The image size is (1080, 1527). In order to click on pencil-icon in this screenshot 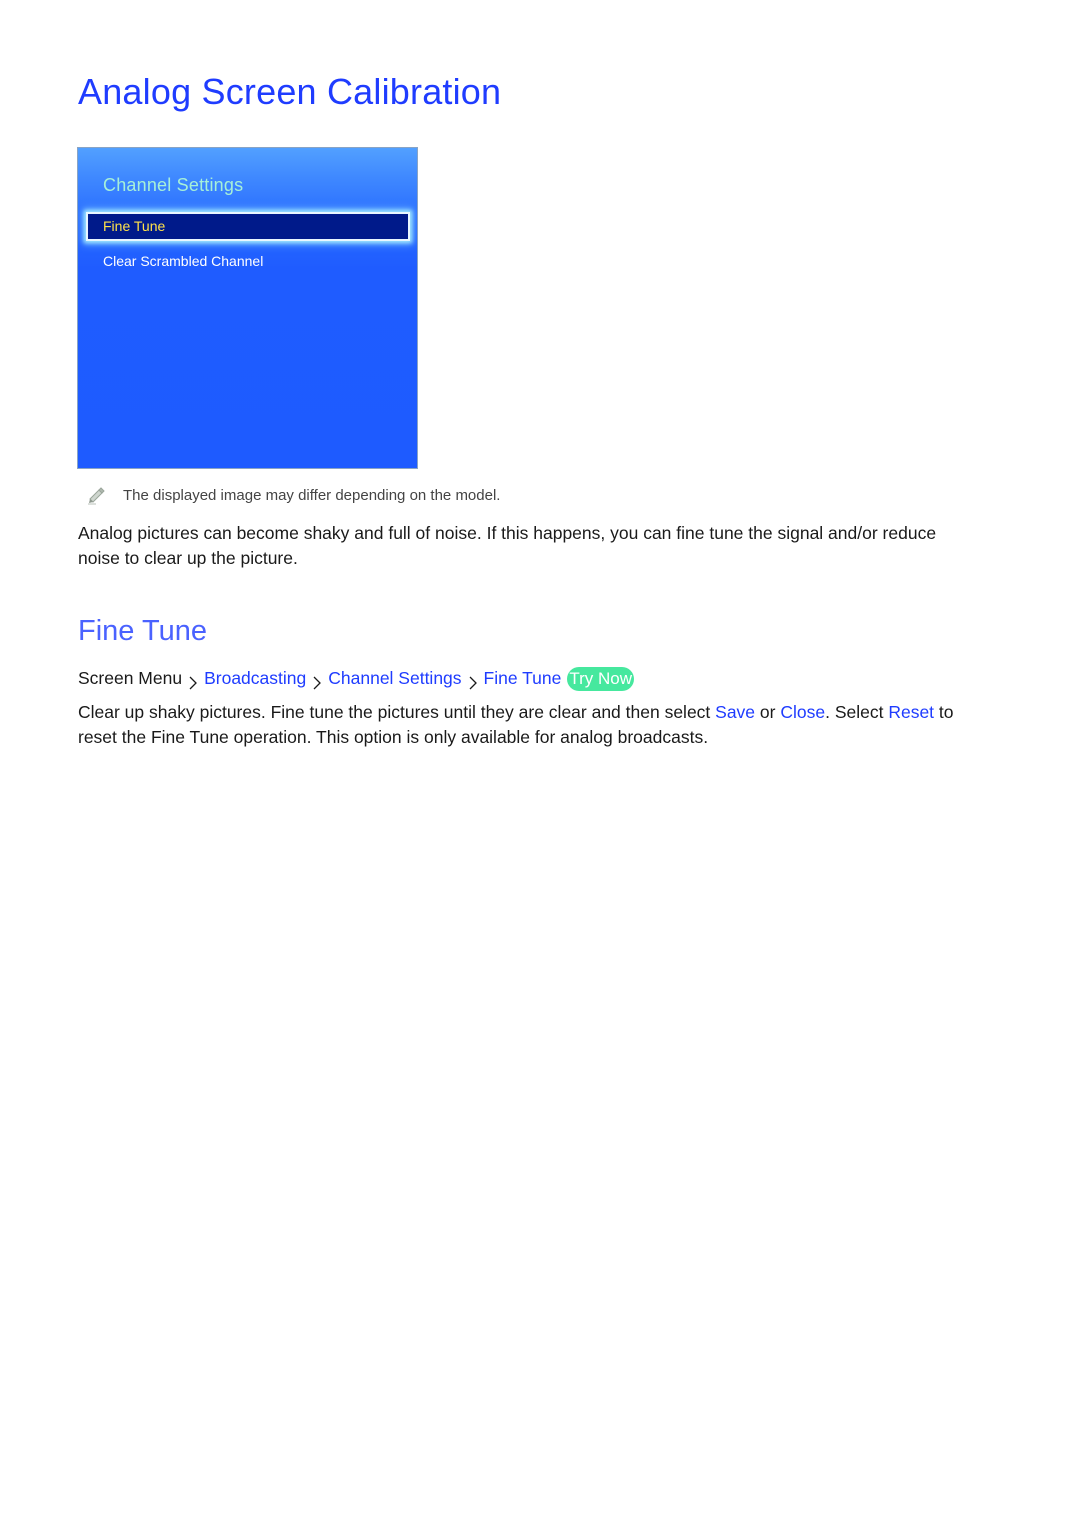, I will do `click(96, 495)`.